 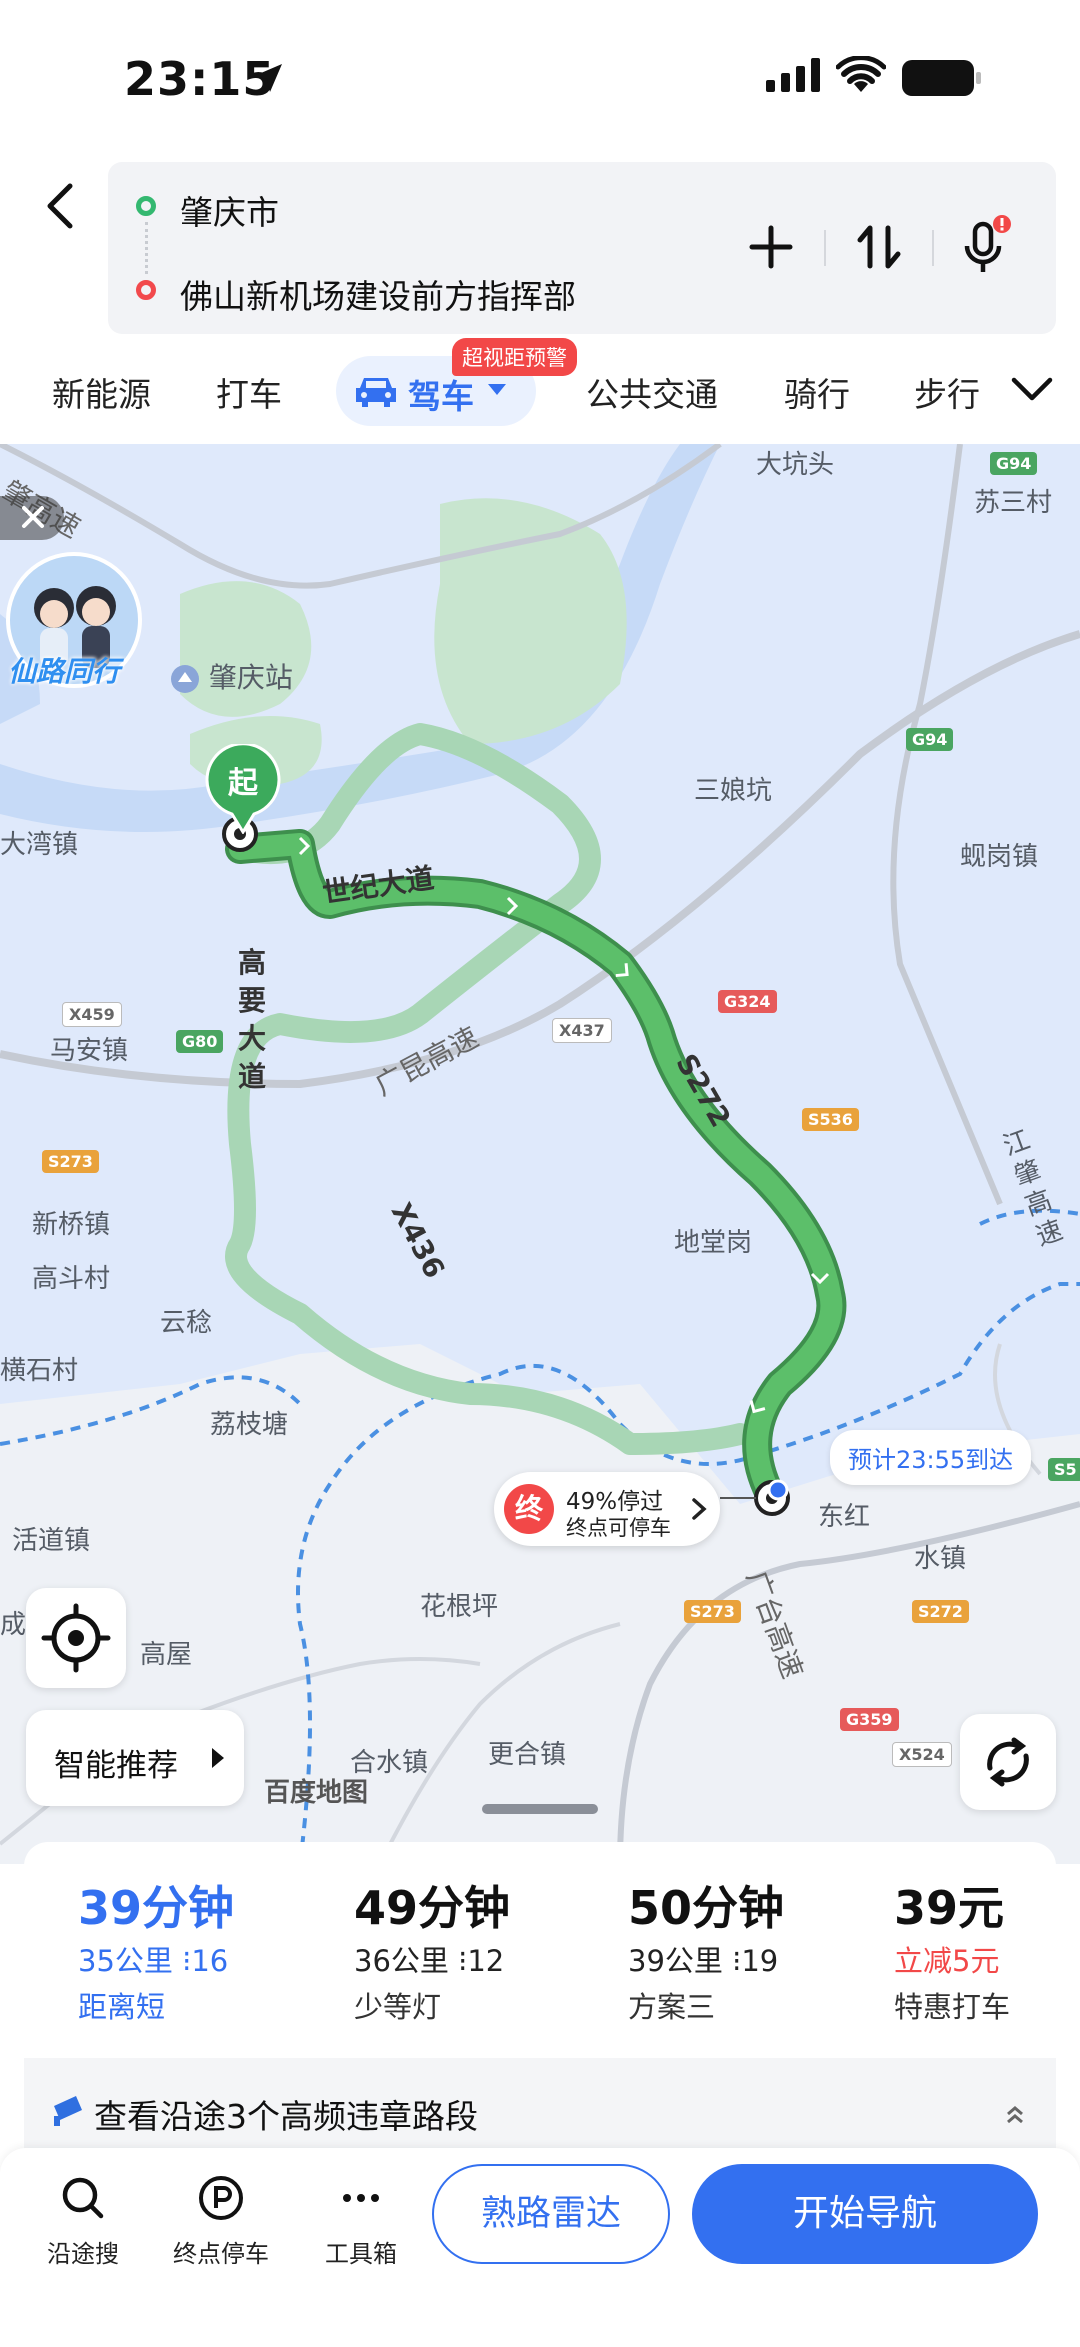 I want to click on highway-tag: S5, so click(x=1064, y=1469).